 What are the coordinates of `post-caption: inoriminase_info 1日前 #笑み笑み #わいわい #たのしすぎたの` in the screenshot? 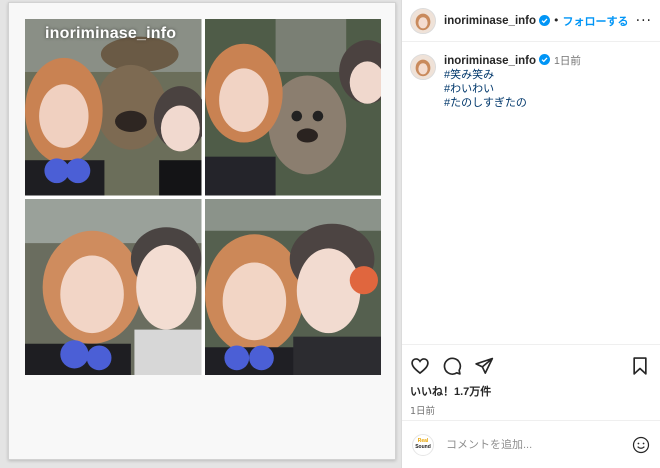 It's located at (532, 82).